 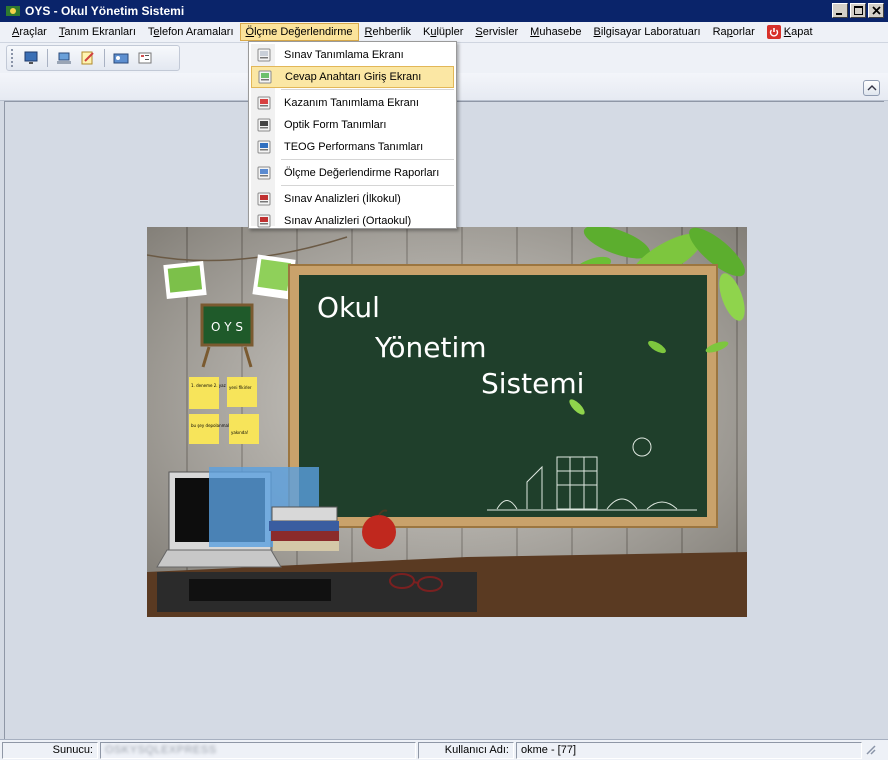 I want to click on dropdown-item-3: Kazanım Tanımlama Ekranı, so click(x=352, y=103).